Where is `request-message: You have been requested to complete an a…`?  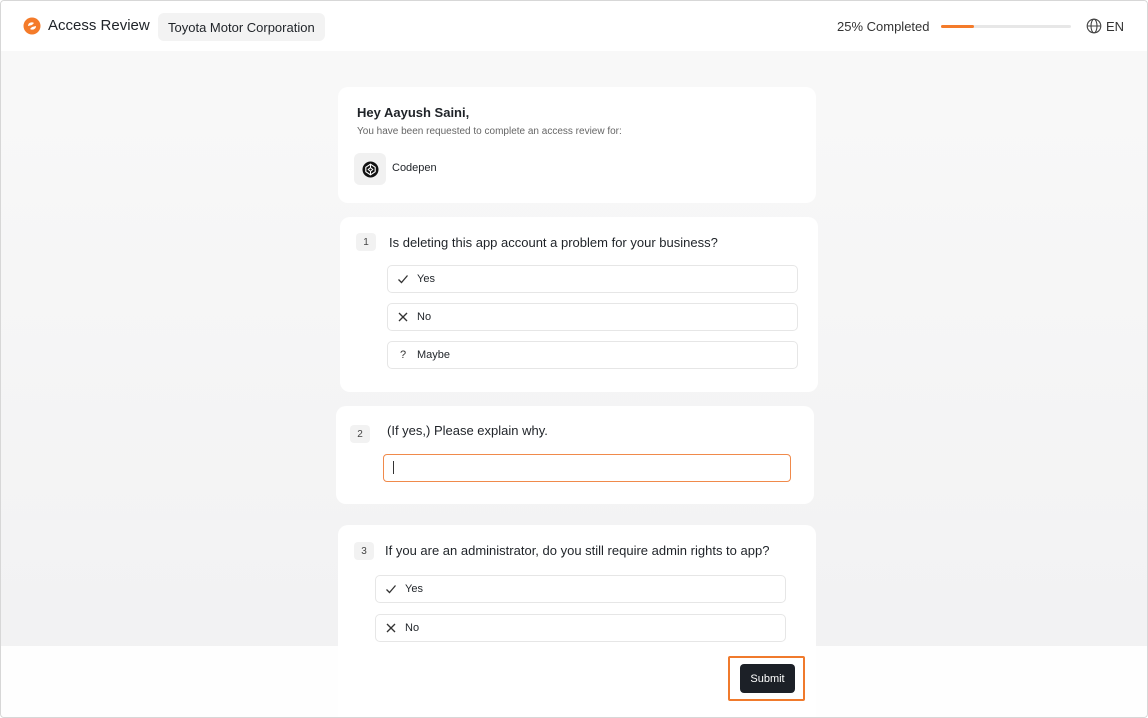 request-message: You have been requested to complete an a… is located at coordinates (489, 131).